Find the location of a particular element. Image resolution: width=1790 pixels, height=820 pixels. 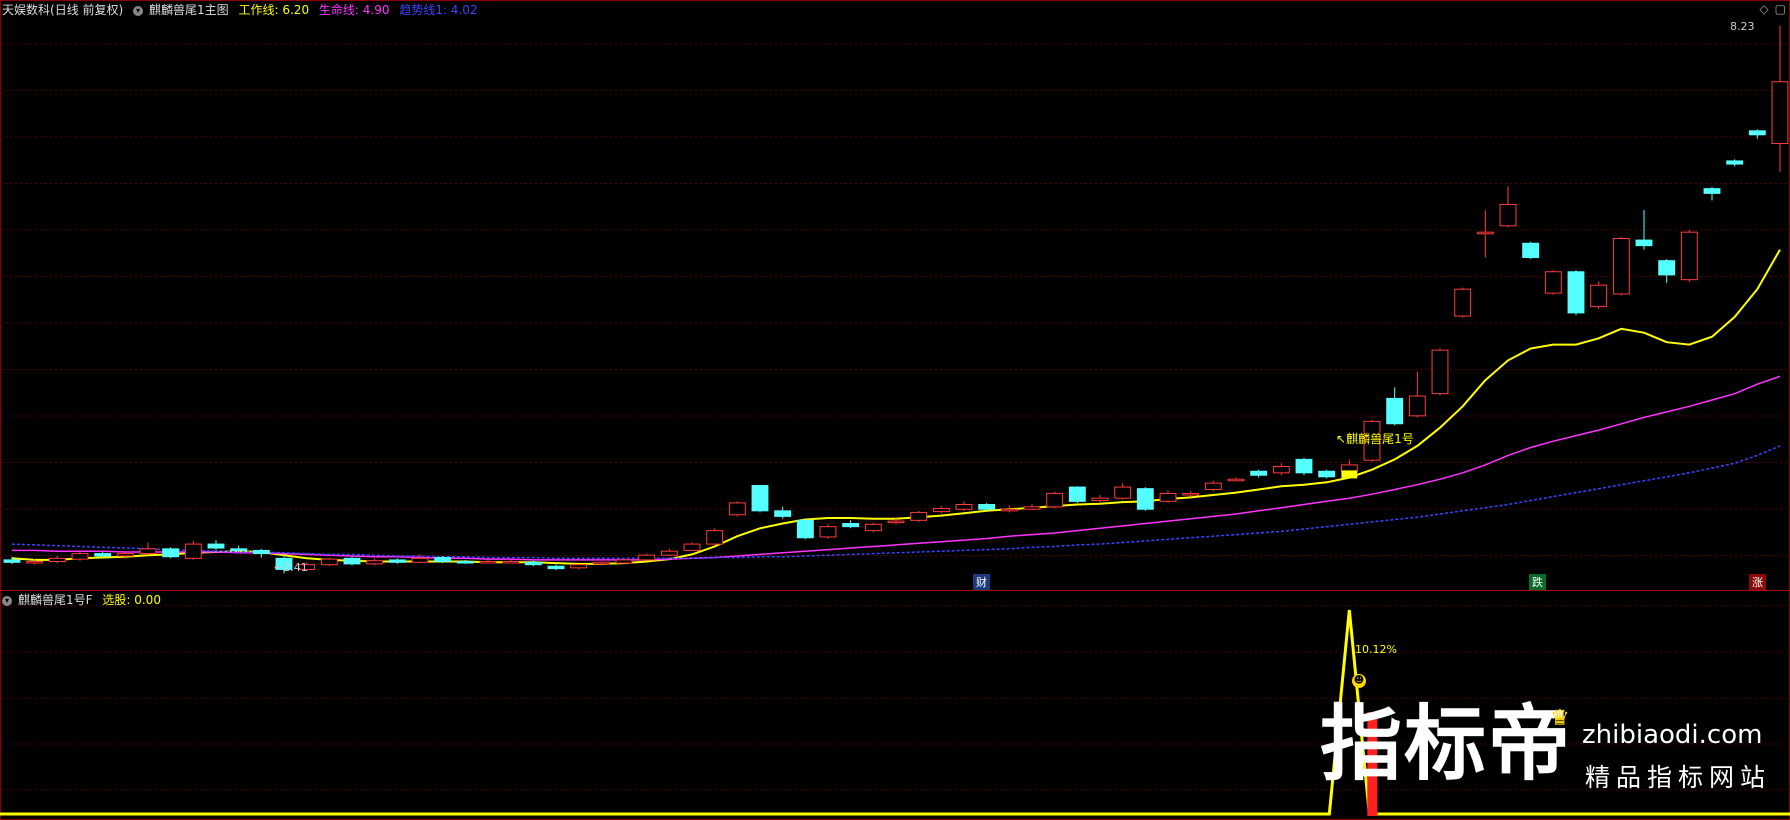

smiley-icon: ☻ is located at coordinates (1359, 681).